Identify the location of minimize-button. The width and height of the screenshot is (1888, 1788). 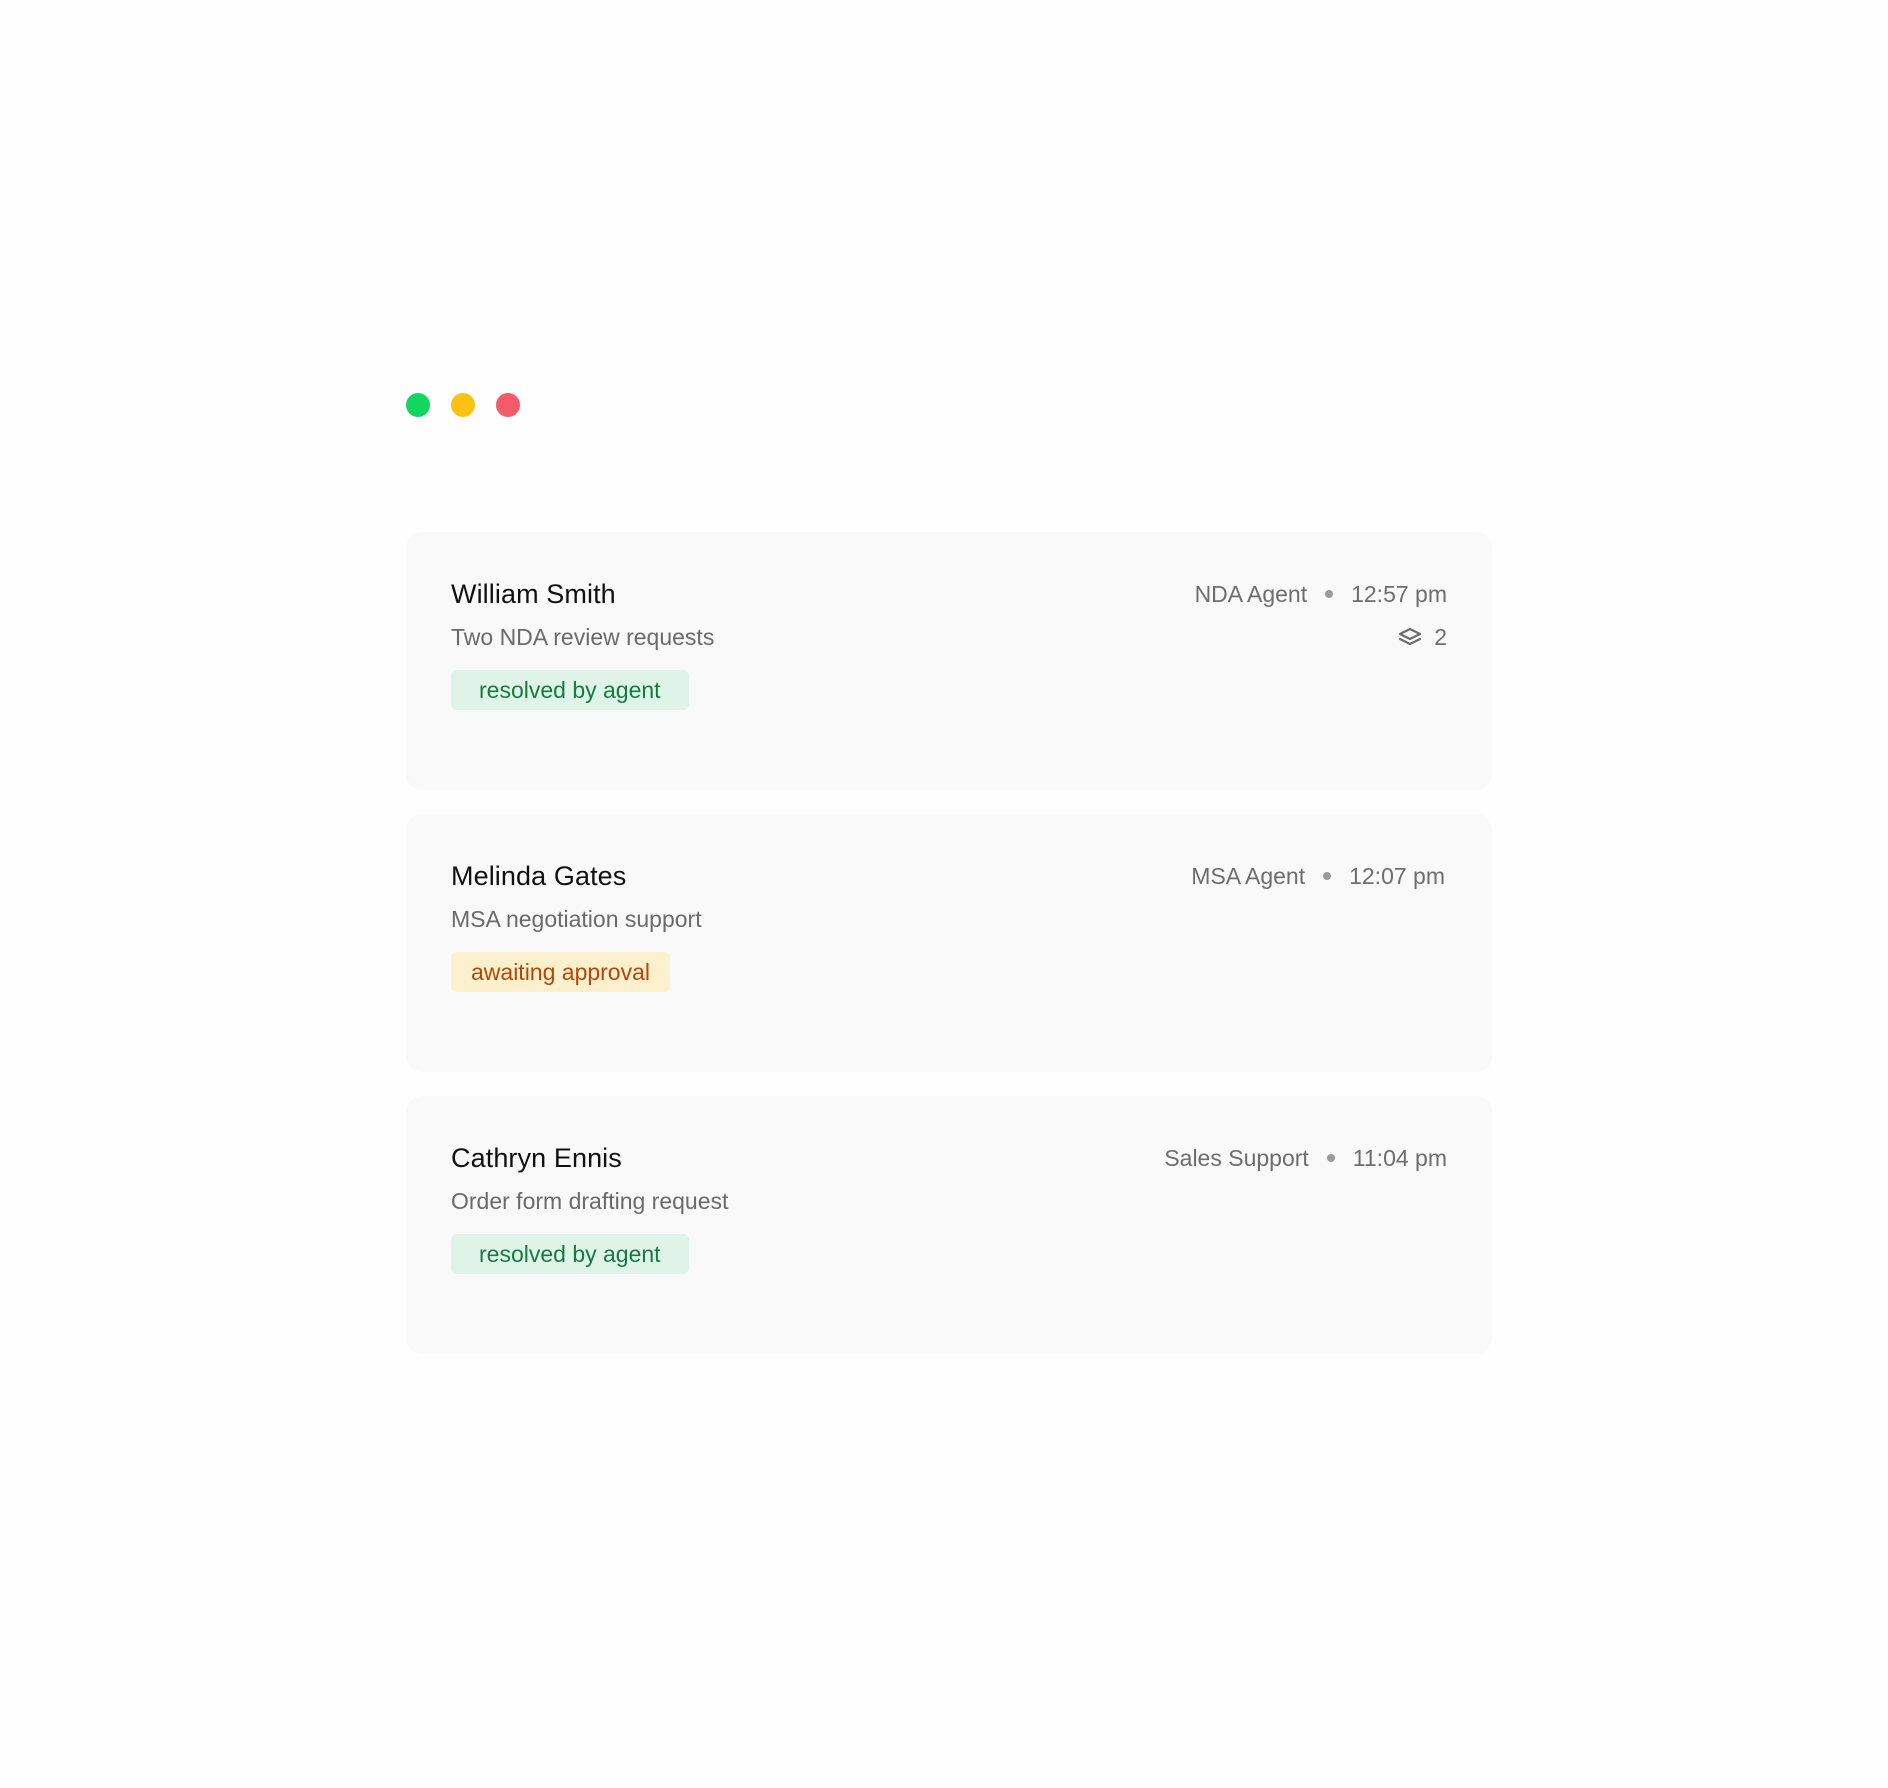
(463, 405).